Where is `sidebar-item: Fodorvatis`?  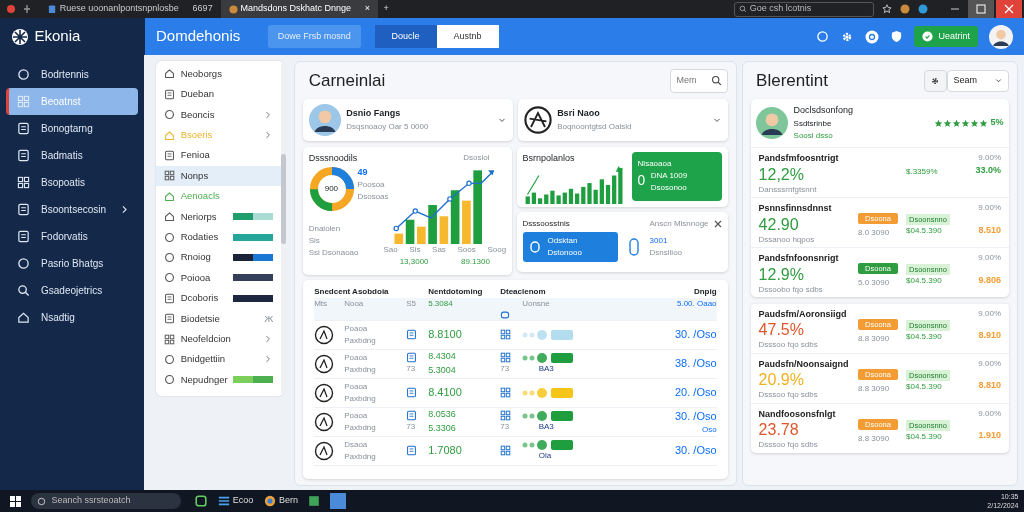
sidebar-item: Fodorvatis is located at coordinates (72, 236).